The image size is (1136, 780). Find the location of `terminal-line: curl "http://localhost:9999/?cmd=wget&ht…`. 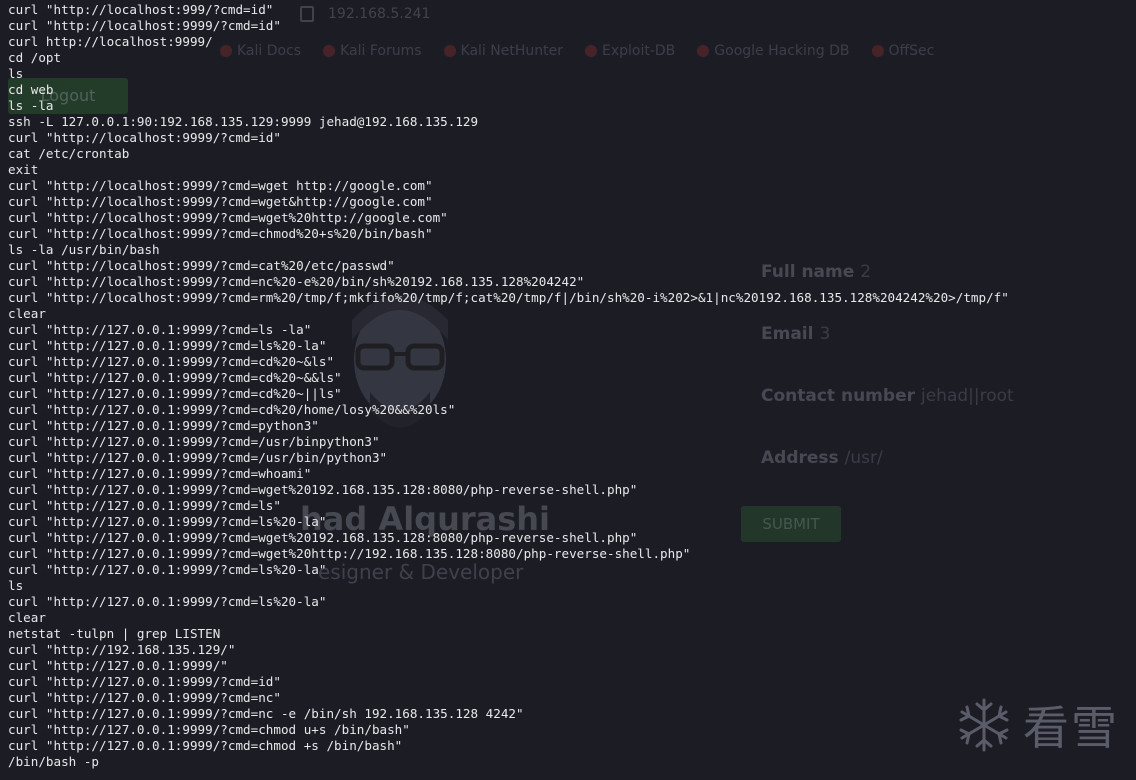

terminal-line: curl "http://localhost:9999/?cmd=wget&ht… is located at coordinates (220, 201).